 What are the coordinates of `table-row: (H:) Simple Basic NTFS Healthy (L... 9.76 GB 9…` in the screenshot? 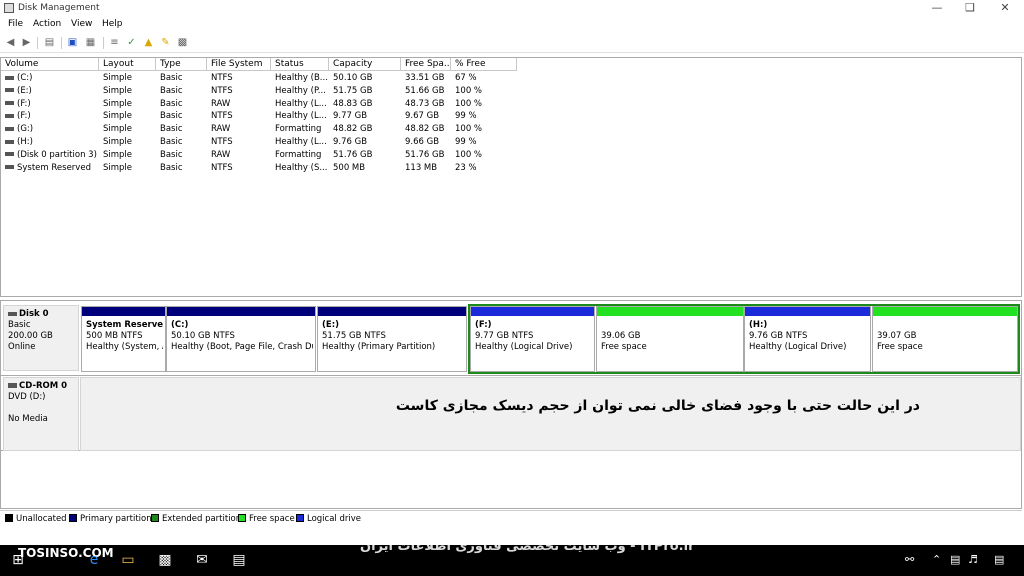 It's located at (511, 142).